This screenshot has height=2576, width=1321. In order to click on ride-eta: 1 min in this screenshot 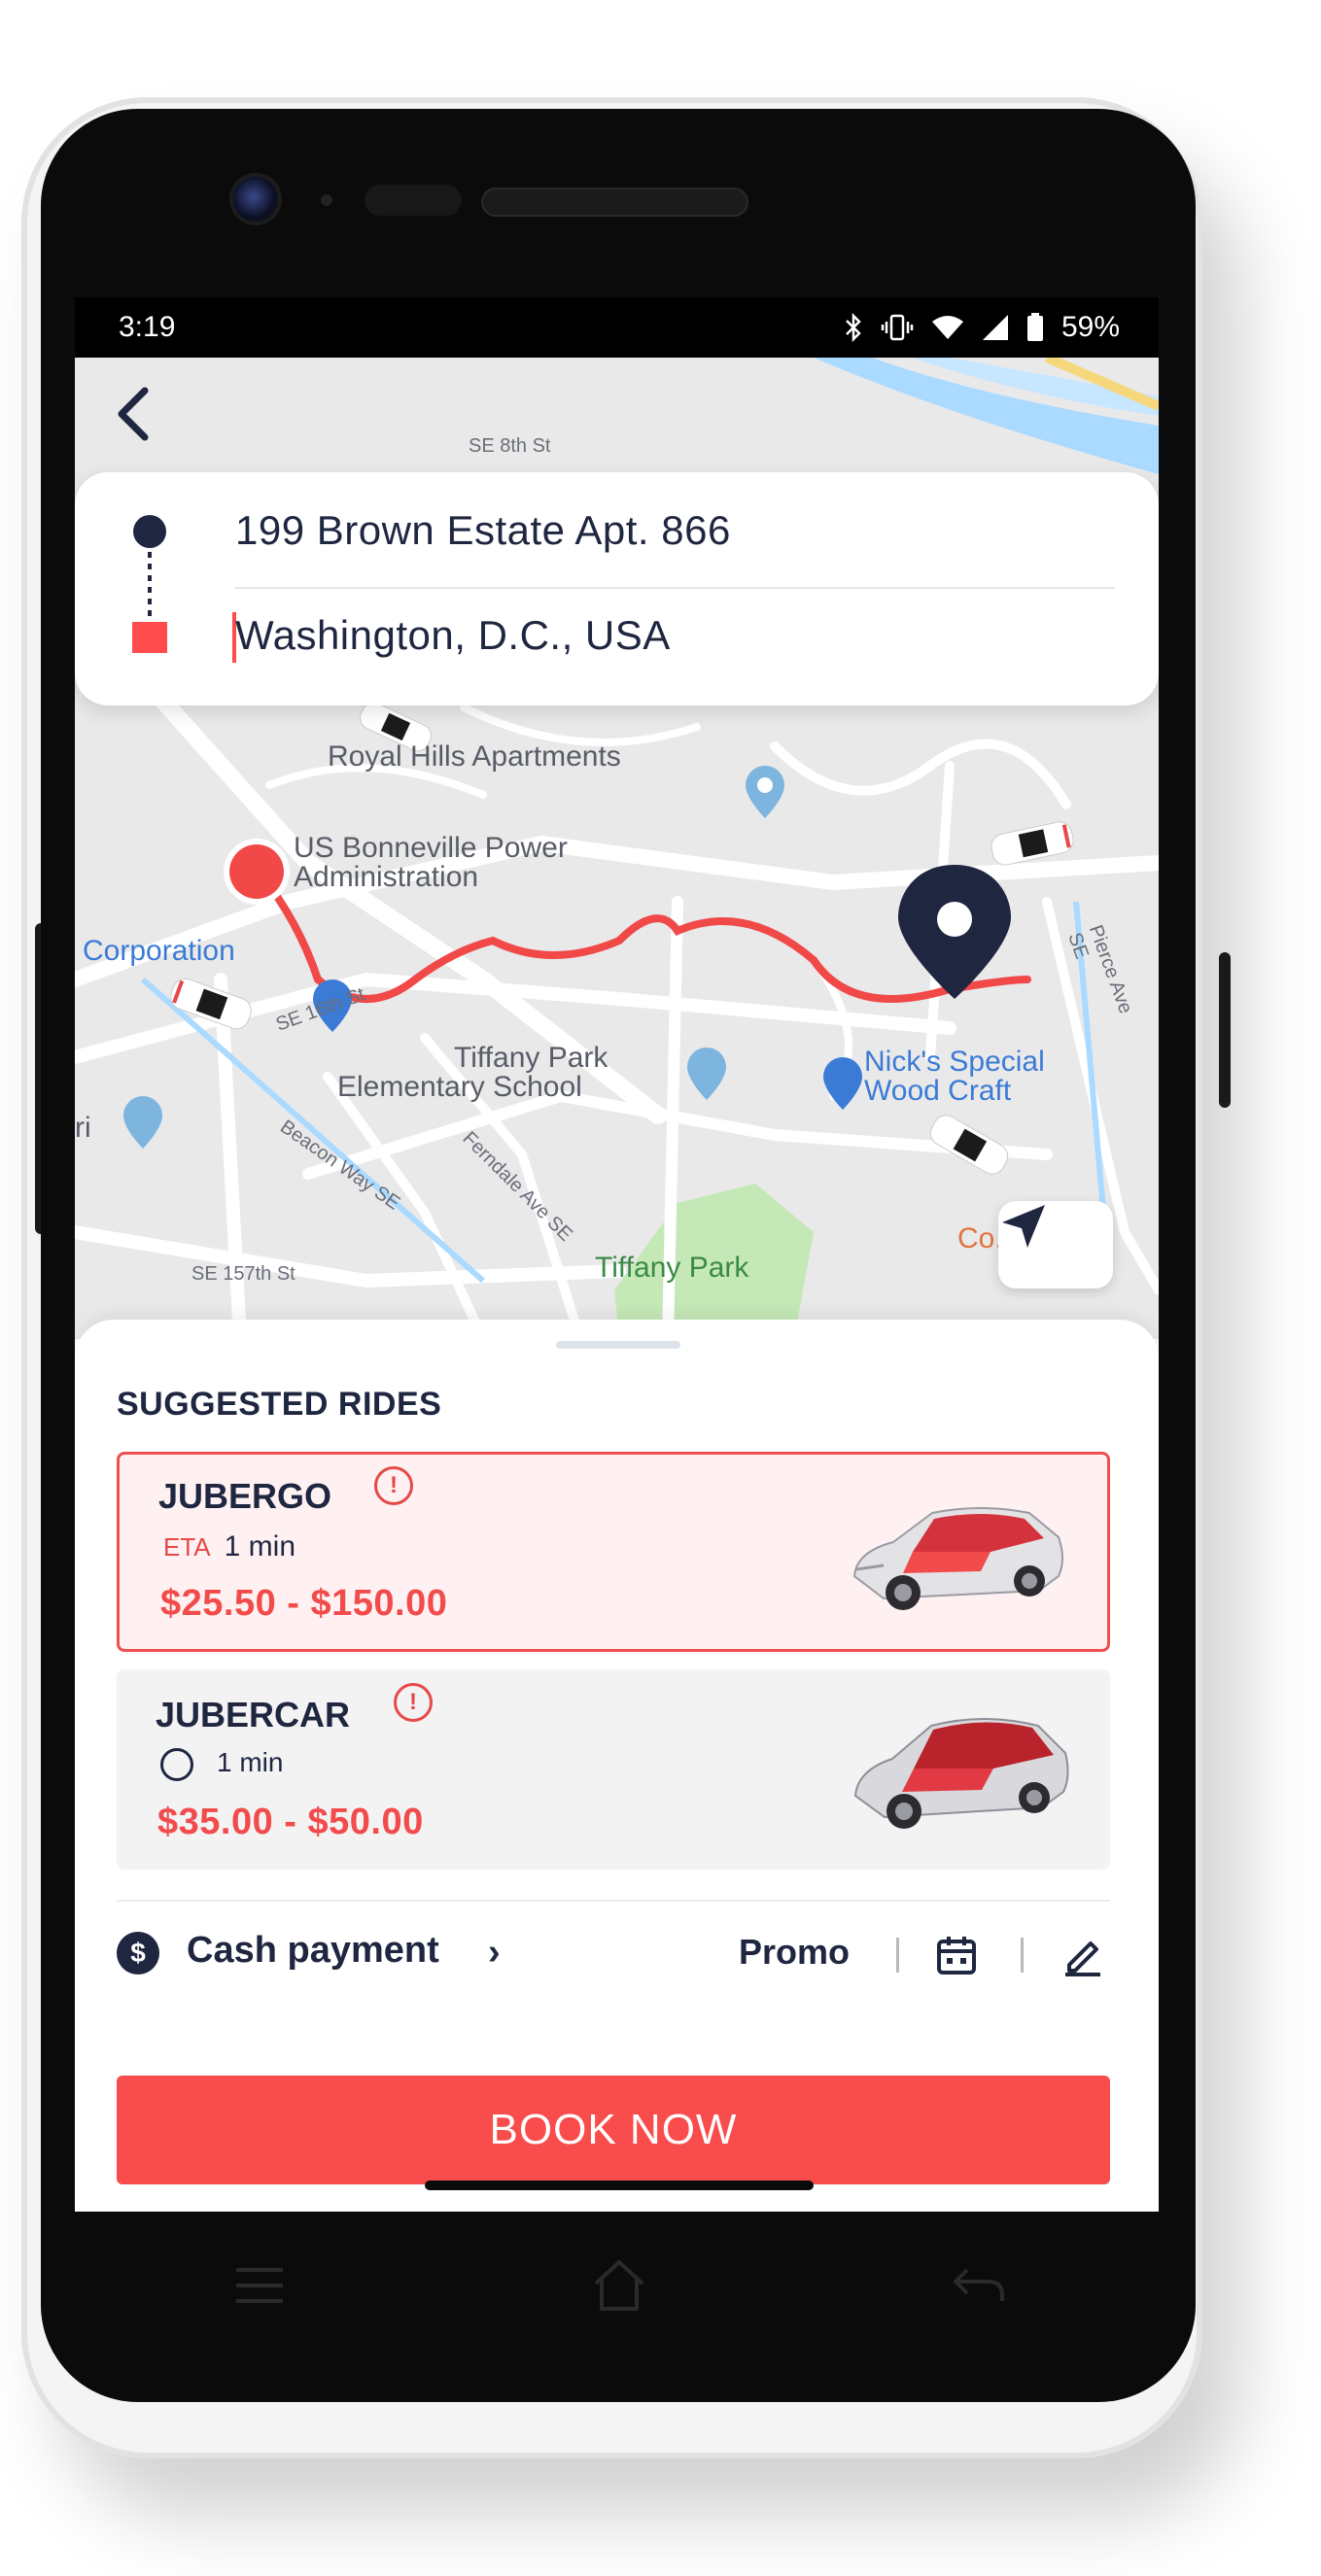, I will do `click(221, 1764)`.